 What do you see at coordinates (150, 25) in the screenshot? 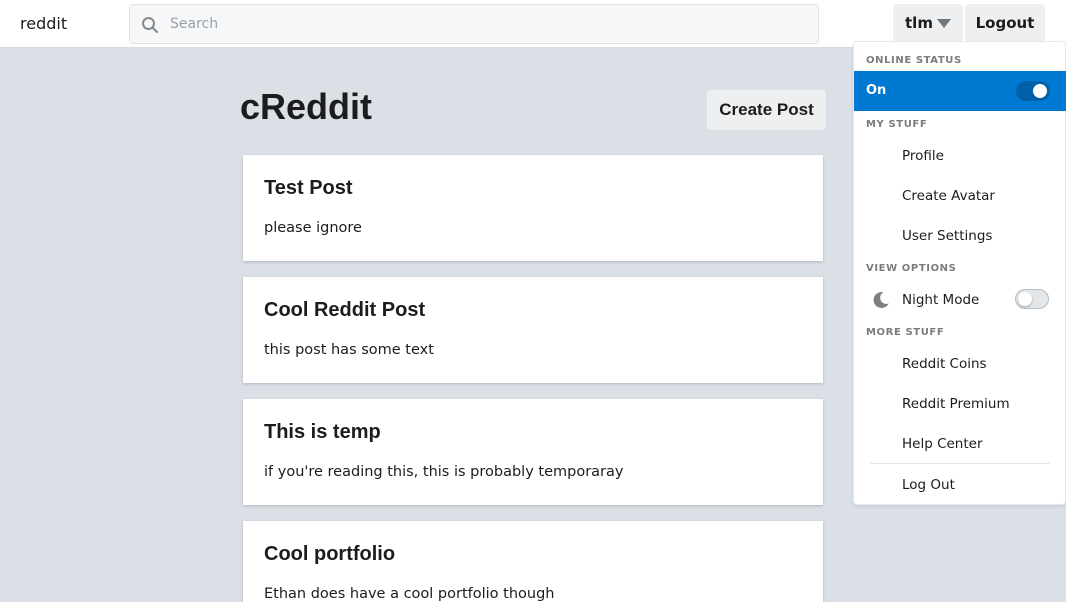
I see `search-icon` at bounding box center [150, 25].